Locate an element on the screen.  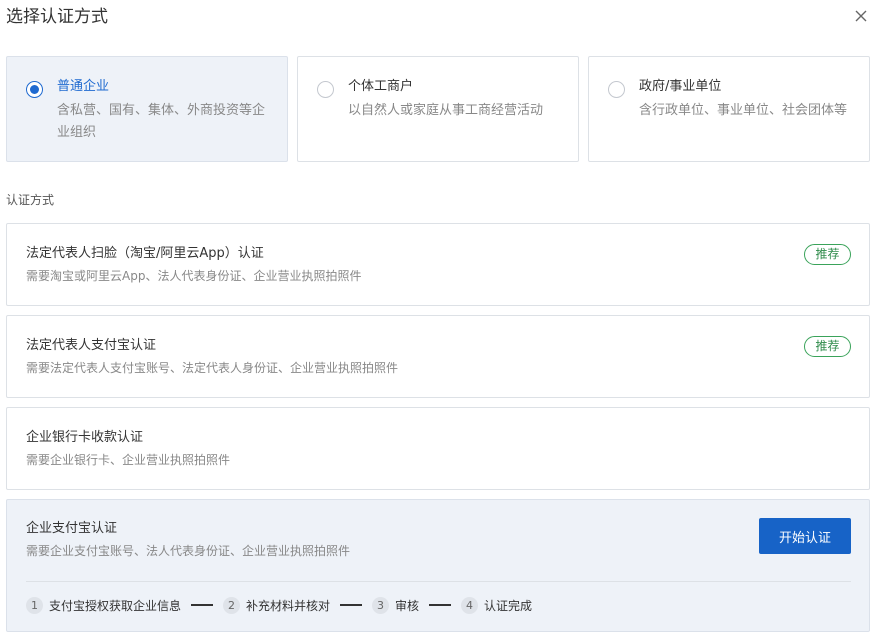
entity-type-title: 政府/事业单位 is located at coordinates (680, 86).